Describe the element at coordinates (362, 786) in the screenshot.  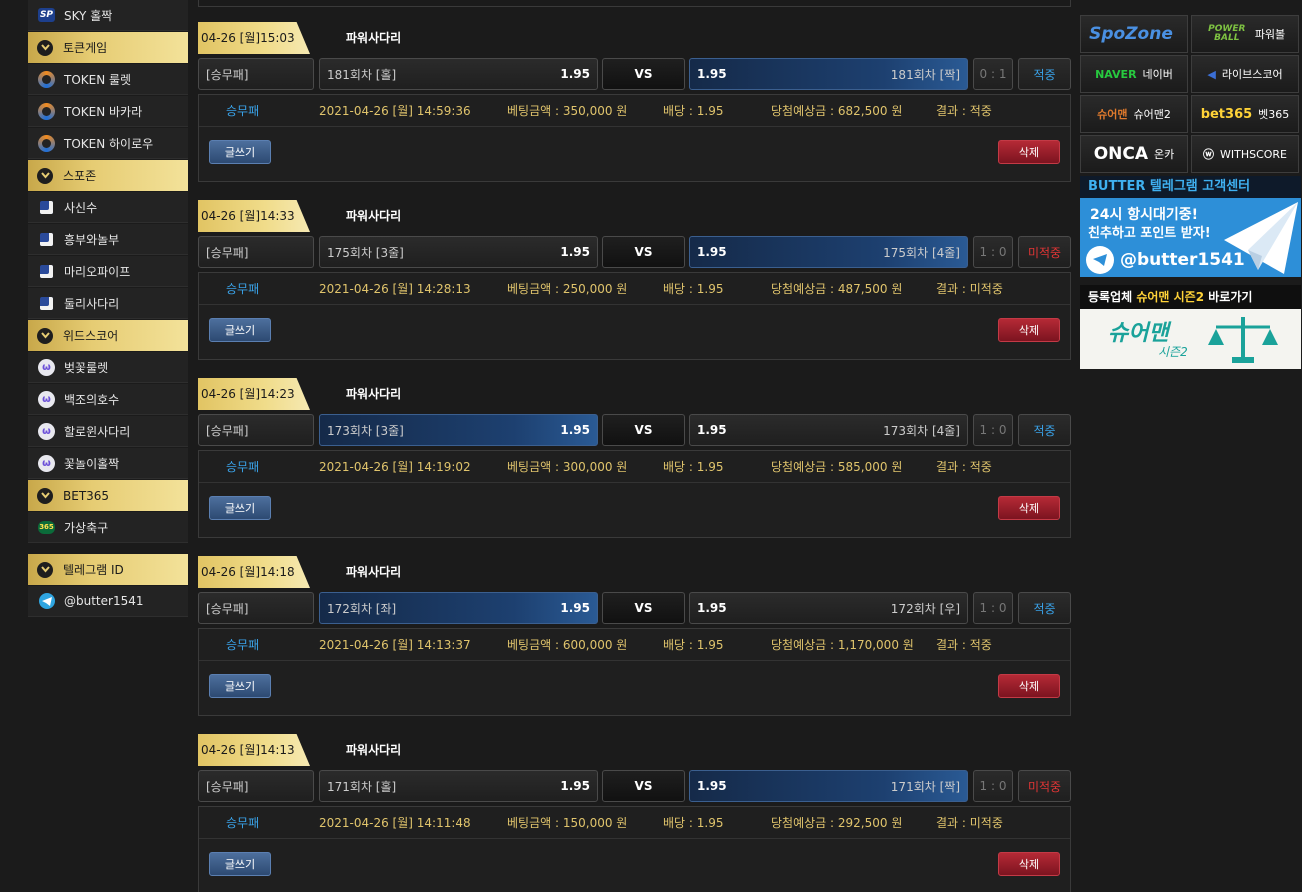
I see `home-label: 171회차 [홀]` at that location.